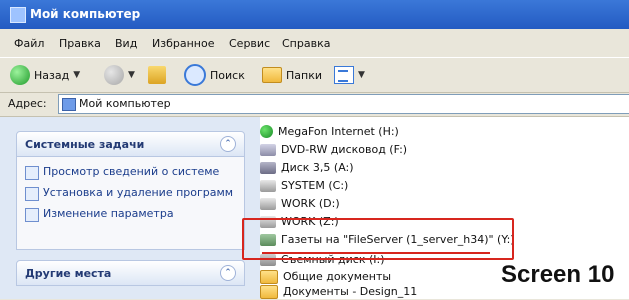 The width and height of the screenshot is (629, 300). Describe the element at coordinates (343, 104) in the screenshot. I see `address-input: Мой компьютер` at that location.